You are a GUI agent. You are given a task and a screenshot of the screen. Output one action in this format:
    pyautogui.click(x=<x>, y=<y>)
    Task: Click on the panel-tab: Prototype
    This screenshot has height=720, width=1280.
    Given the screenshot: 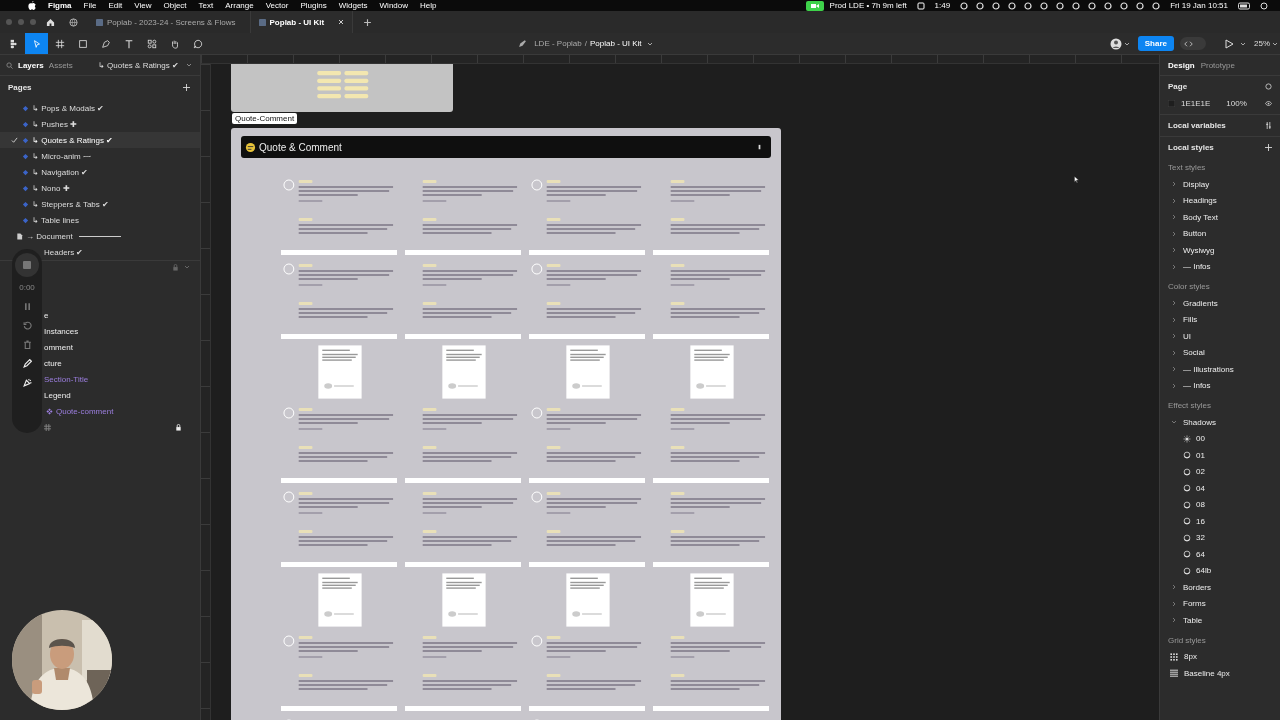 What is the action you would take?
    pyautogui.click(x=1217, y=65)
    